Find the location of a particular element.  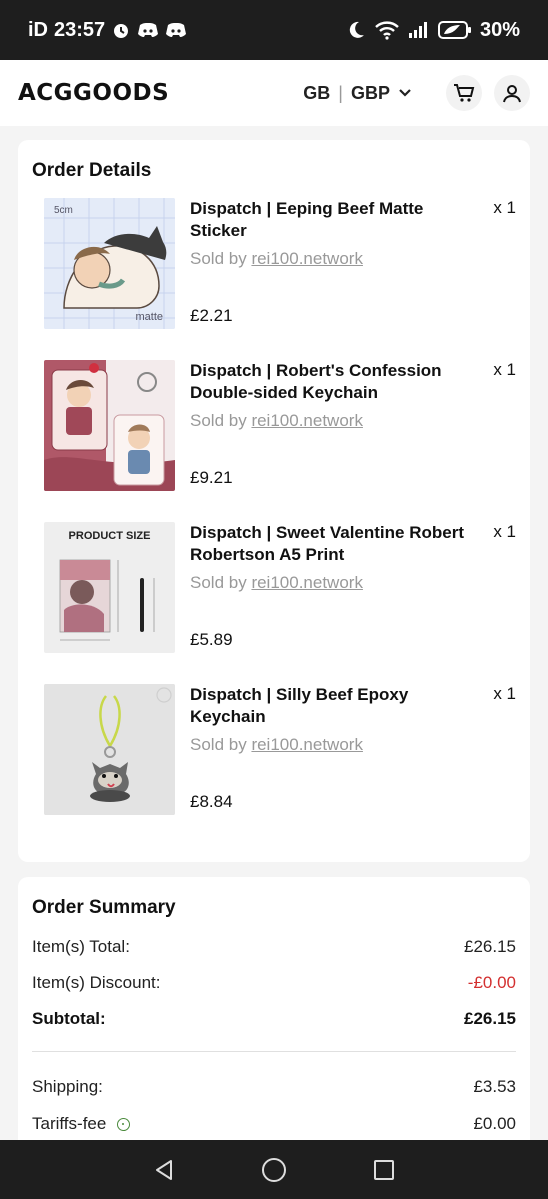

product-thumbnail: PRODUCT SIZE is located at coordinates (109, 587).